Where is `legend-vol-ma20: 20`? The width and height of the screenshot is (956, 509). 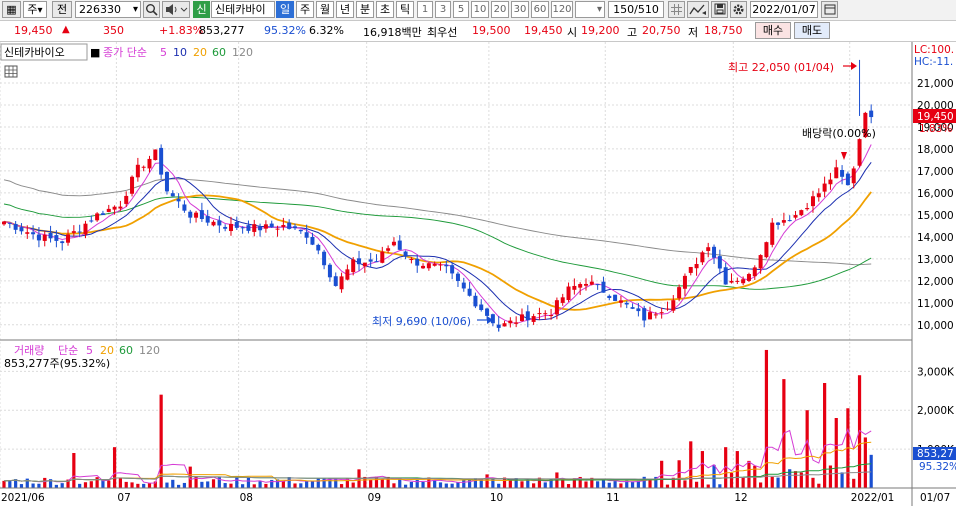
legend-vol-ma20: 20 is located at coordinates (107, 350).